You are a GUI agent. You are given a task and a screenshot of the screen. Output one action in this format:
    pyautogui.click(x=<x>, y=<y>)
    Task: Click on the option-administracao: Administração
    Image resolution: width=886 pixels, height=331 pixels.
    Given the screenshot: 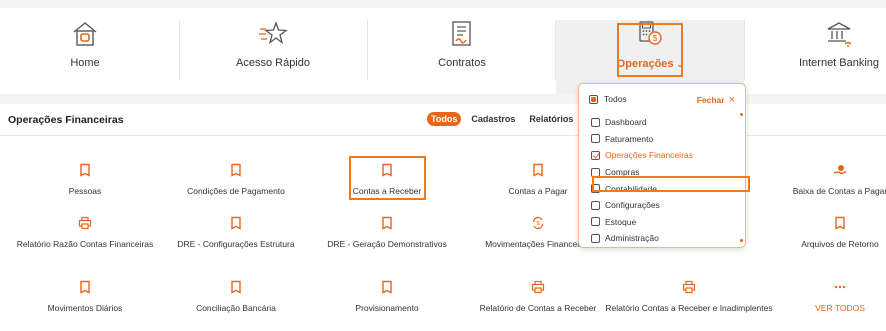 What is the action you would take?
    pyautogui.click(x=663, y=238)
    